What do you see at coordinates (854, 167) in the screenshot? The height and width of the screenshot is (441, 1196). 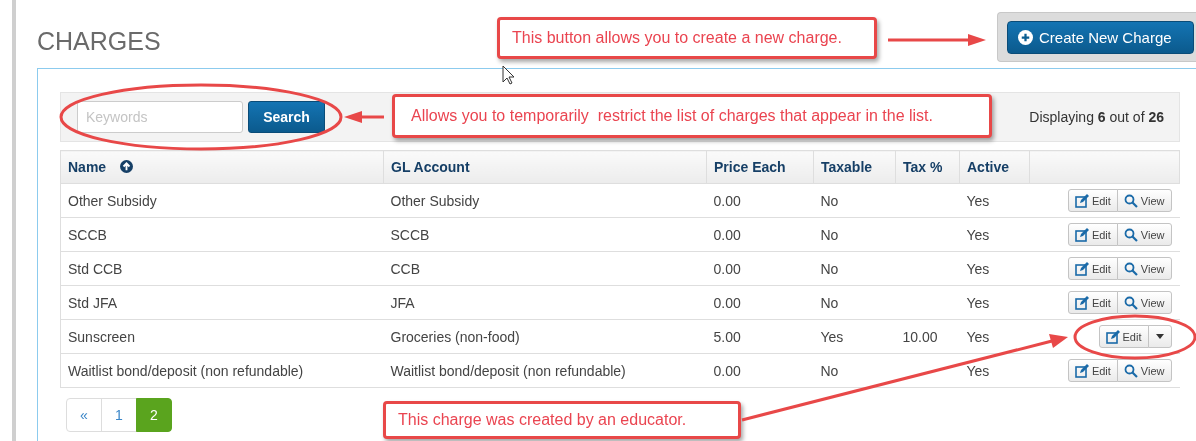 I see `column-header: Taxable` at bounding box center [854, 167].